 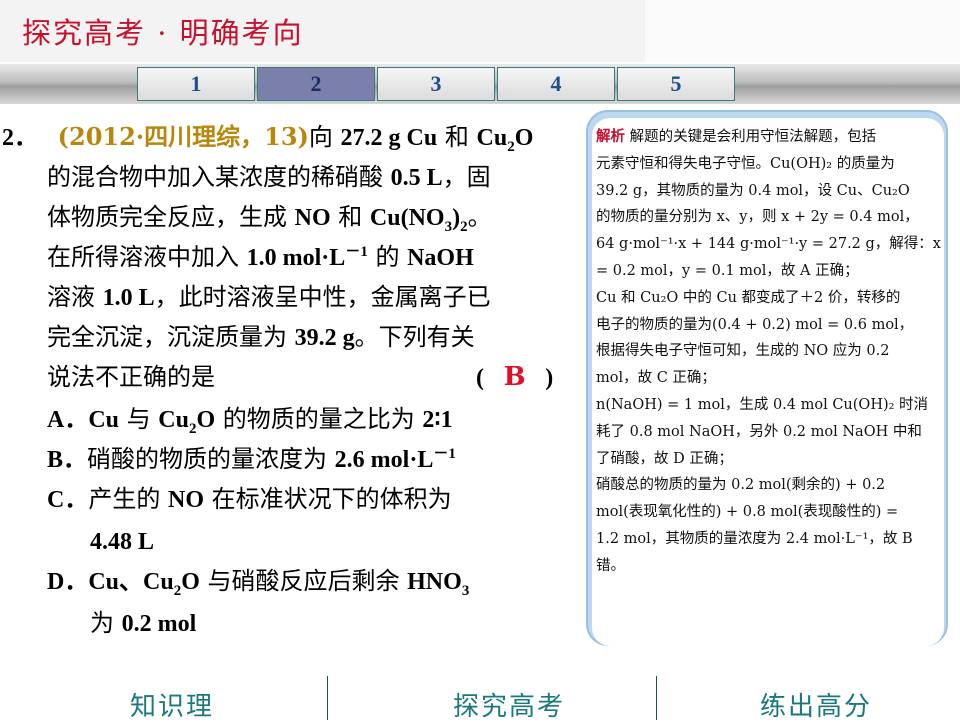 I want to click on option-d-continued: 为 0.2 mol, so click(x=143, y=623).